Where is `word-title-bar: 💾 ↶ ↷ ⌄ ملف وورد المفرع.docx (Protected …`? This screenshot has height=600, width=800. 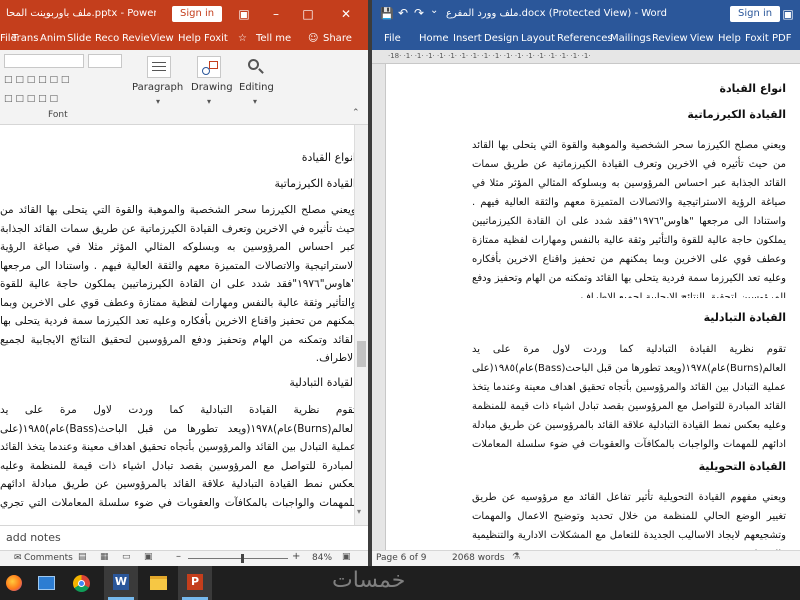 word-title-bar: 💾 ↶ ↷ ⌄ ملف وورد المفرع.docx (Protected … is located at coordinates (586, 14).